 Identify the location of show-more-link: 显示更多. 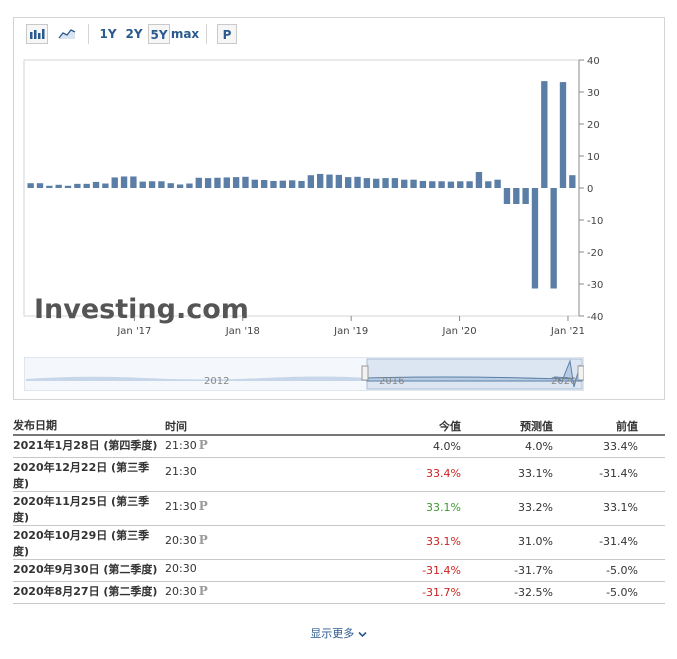
(338, 633).